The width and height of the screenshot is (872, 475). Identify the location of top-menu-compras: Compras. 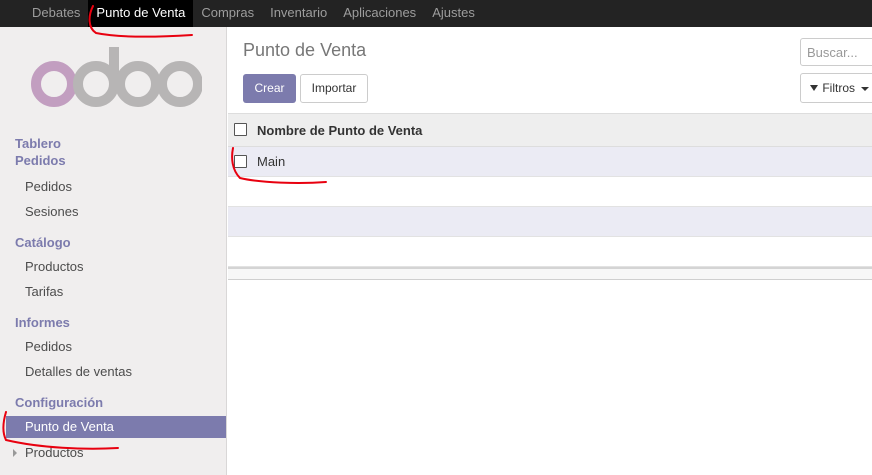
(227, 13).